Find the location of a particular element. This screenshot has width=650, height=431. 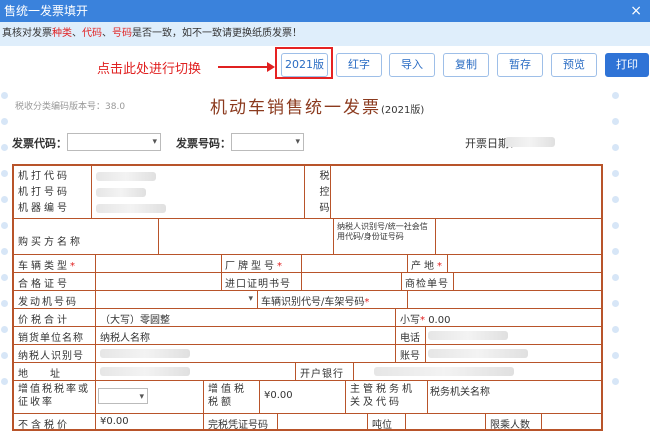

vehicle-type-cell is located at coordinates (159, 264).